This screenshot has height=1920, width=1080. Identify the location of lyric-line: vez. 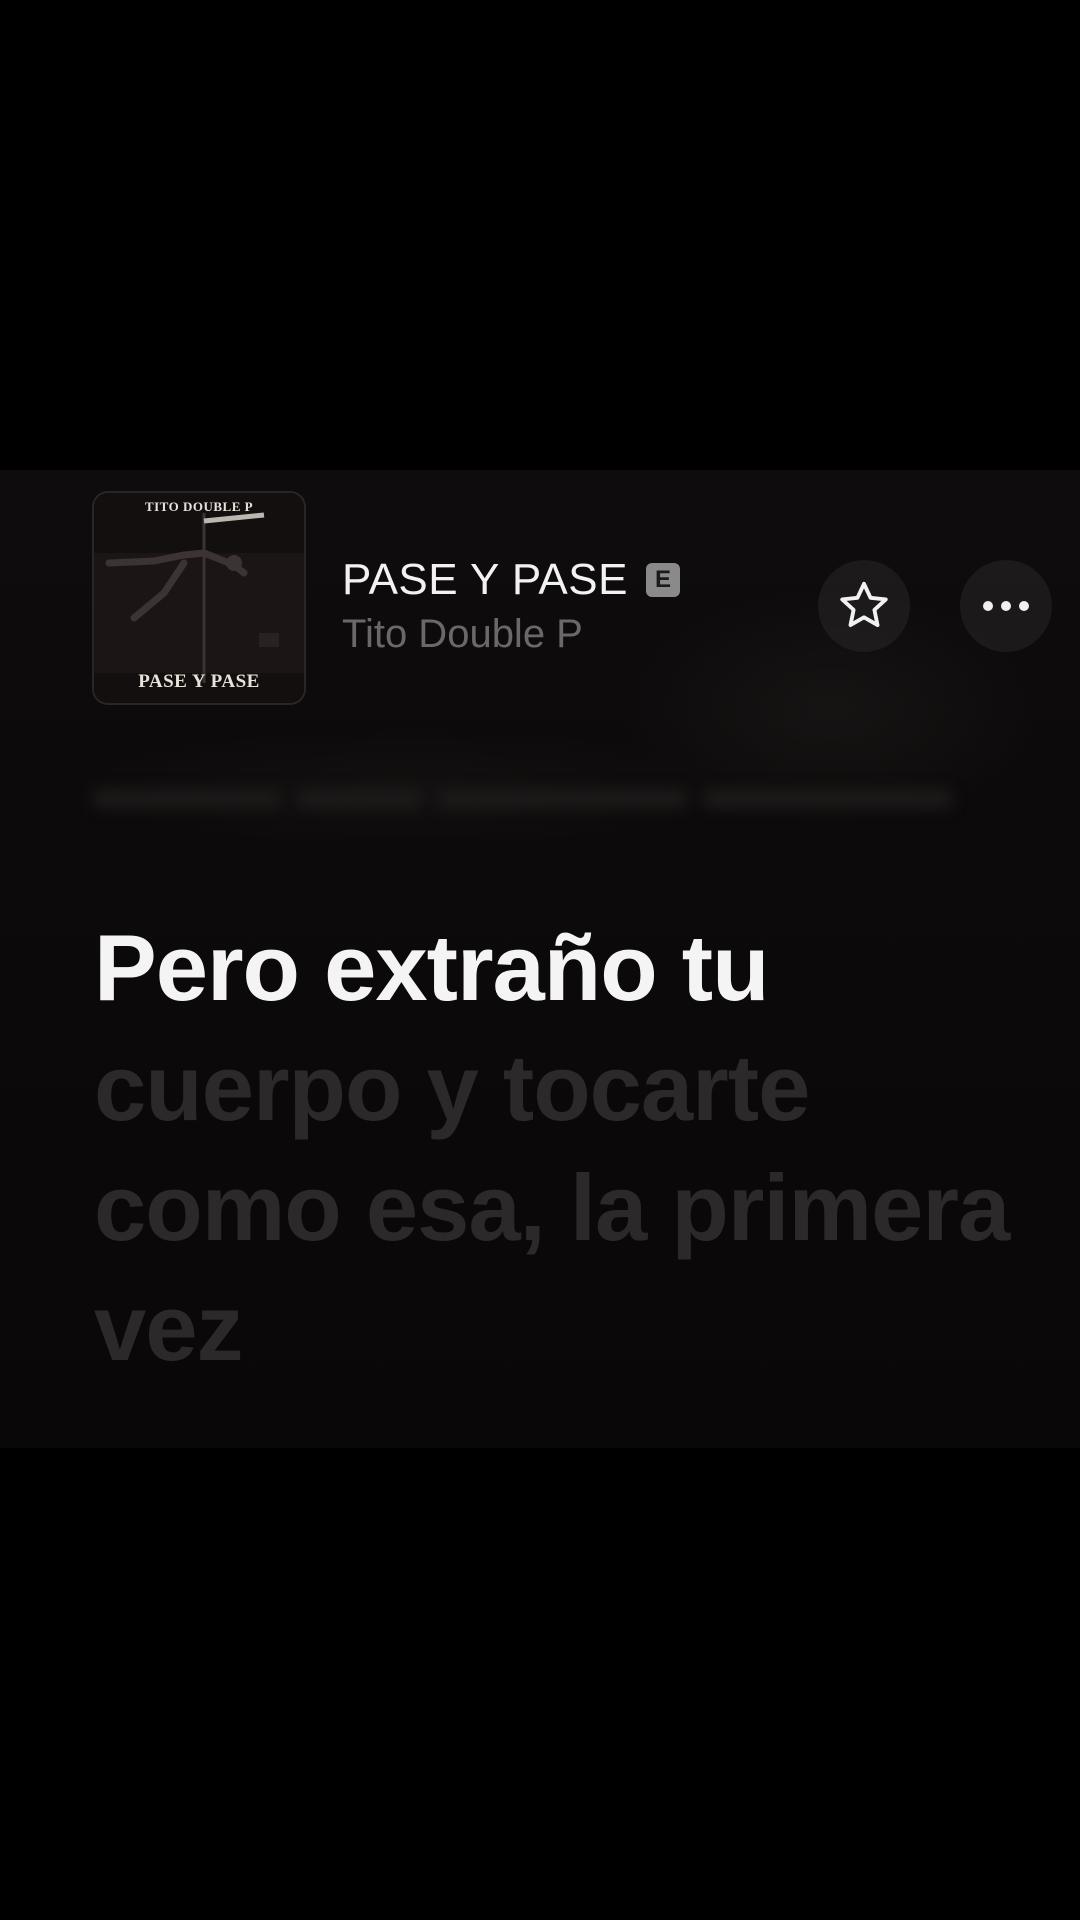
(574, 1328).